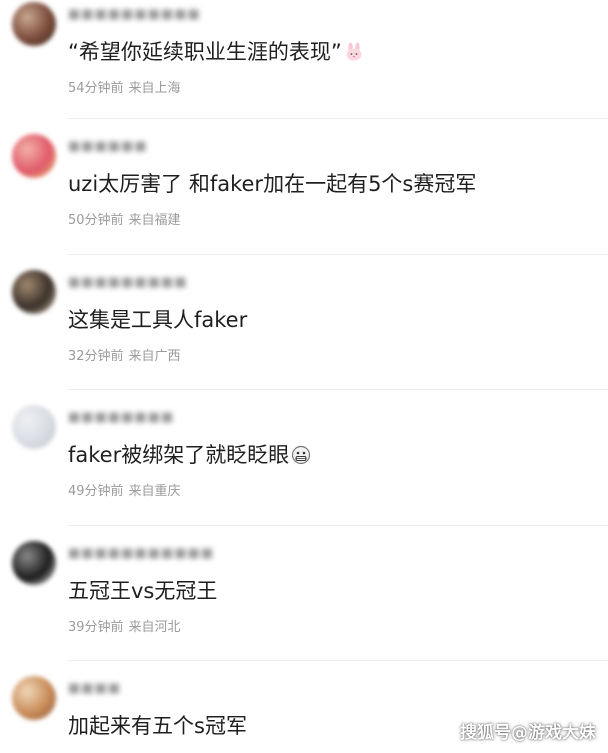 The width and height of the screenshot is (608, 753). Describe the element at coordinates (96, 491) in the screenshot. I see `comment-time: 49分钟前` at that location.